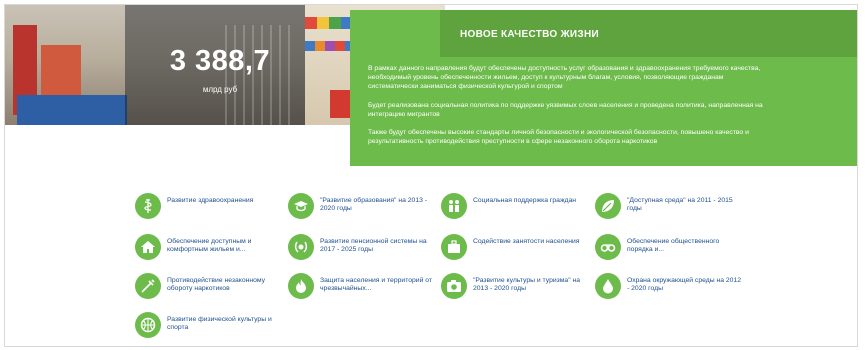 The height and width of the screenshot is (350, 865). I want to click on handcuffs-icon, so click(608, 247).